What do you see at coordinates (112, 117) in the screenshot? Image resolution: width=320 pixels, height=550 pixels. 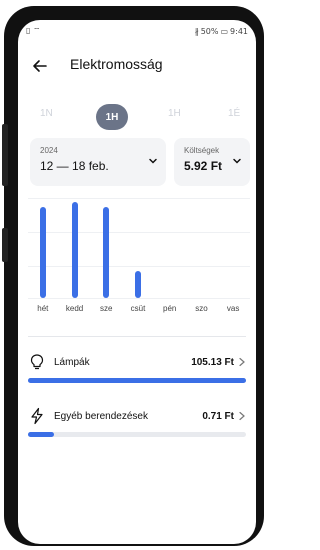 I see `tab-1h-active: 1H` at bounding box center [112, 117].